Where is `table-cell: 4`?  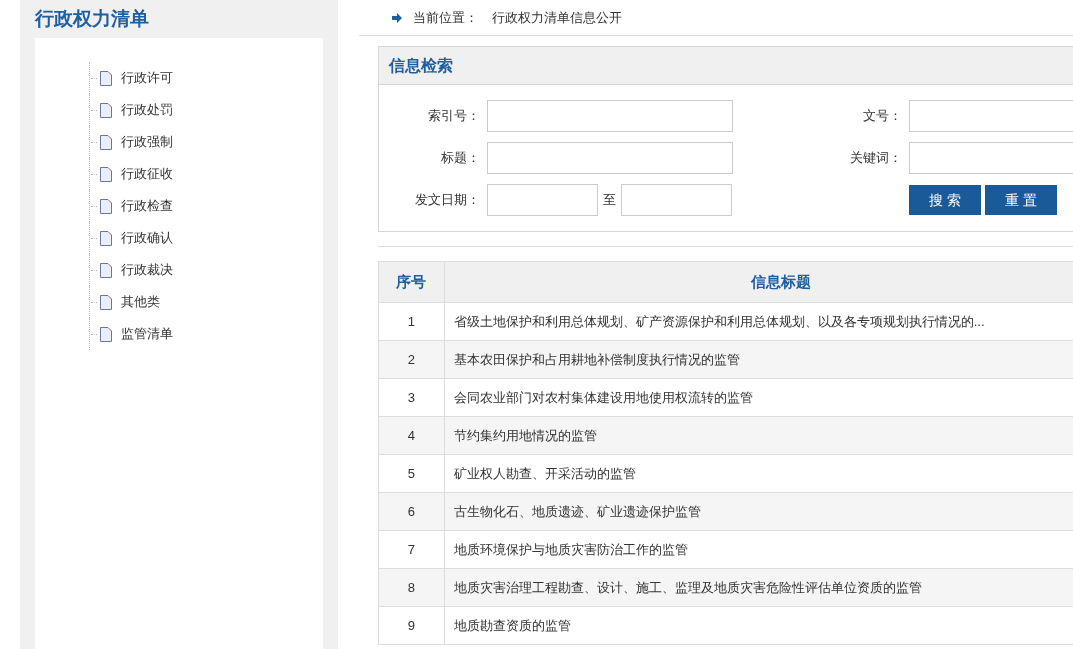
table-cell: 4 is located at coordinates (411, 435).